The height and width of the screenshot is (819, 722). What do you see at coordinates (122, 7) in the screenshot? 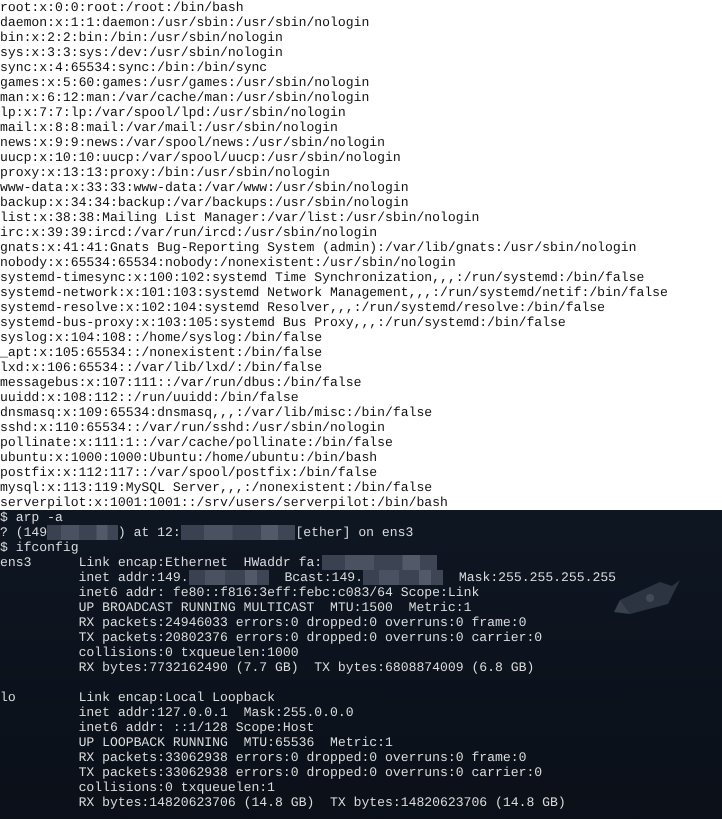
I see `output-line: root:x:0:0:root:/root:/bin/bash` at bounding box center [122, 7].